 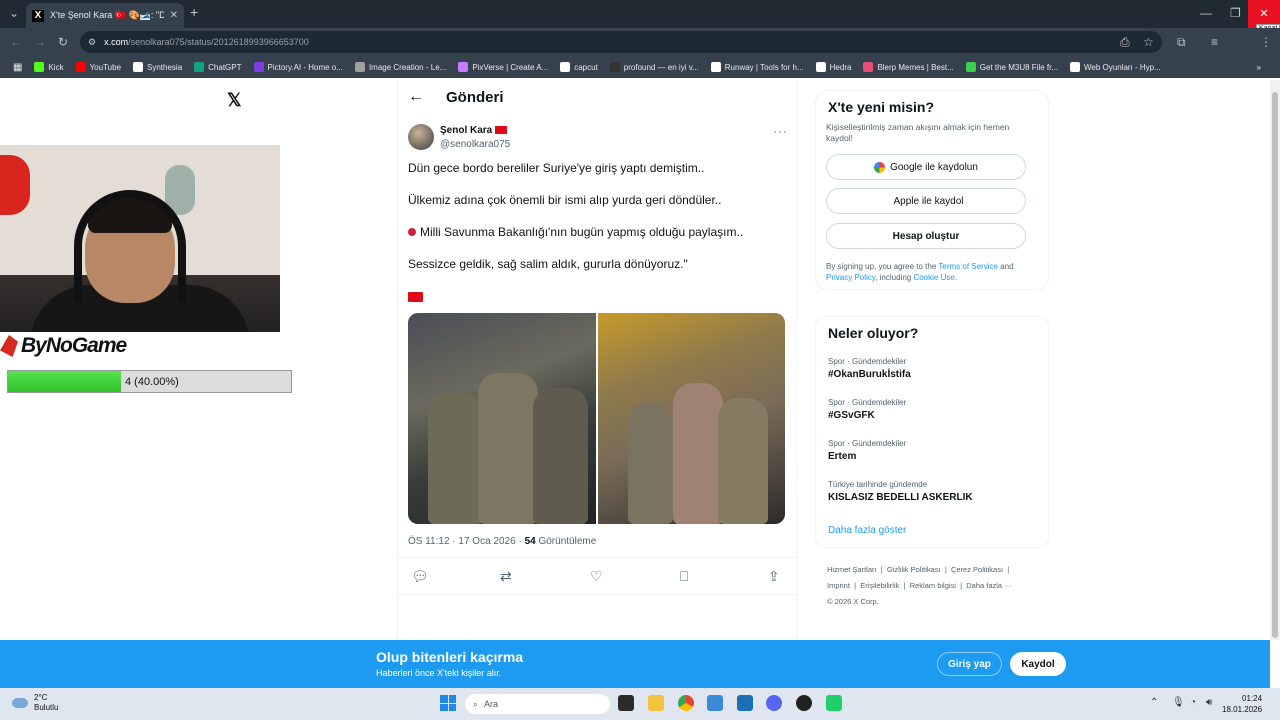 I want to click on bookmark-item: YouTube, so click(x=98, y=67).